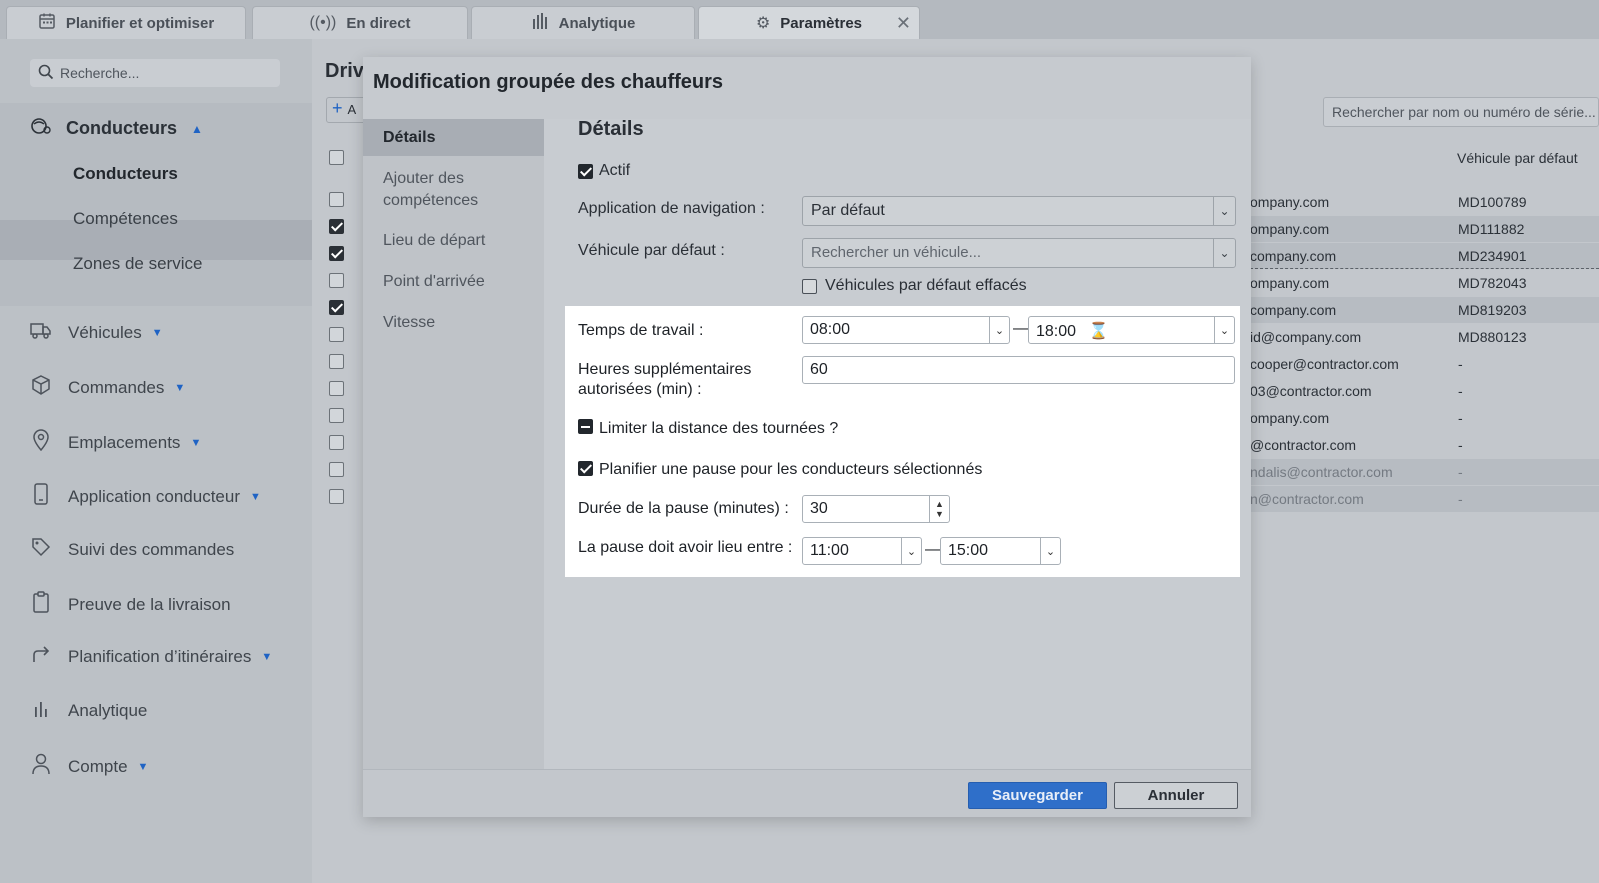  What do you see at coordinates (107, 387) in the screenshot?
I see `sidebar-item-orders: Commandes ▼` at bounding box center [107, 387].